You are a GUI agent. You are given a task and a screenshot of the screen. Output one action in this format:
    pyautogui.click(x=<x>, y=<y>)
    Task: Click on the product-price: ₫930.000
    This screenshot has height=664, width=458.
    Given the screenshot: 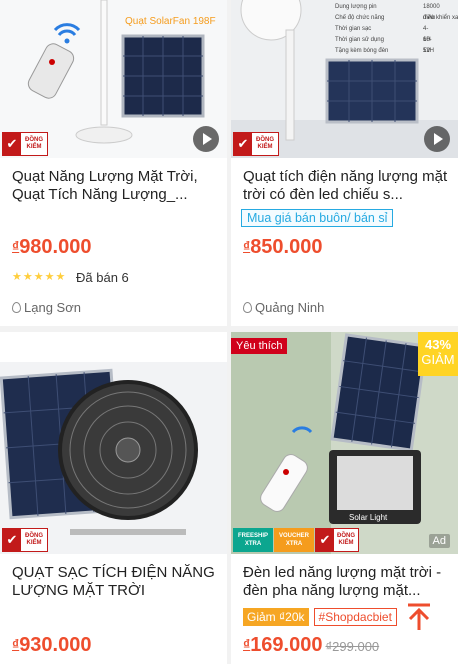 What is the action you would take?
    pyautogui.click(x=51, y=645)
    